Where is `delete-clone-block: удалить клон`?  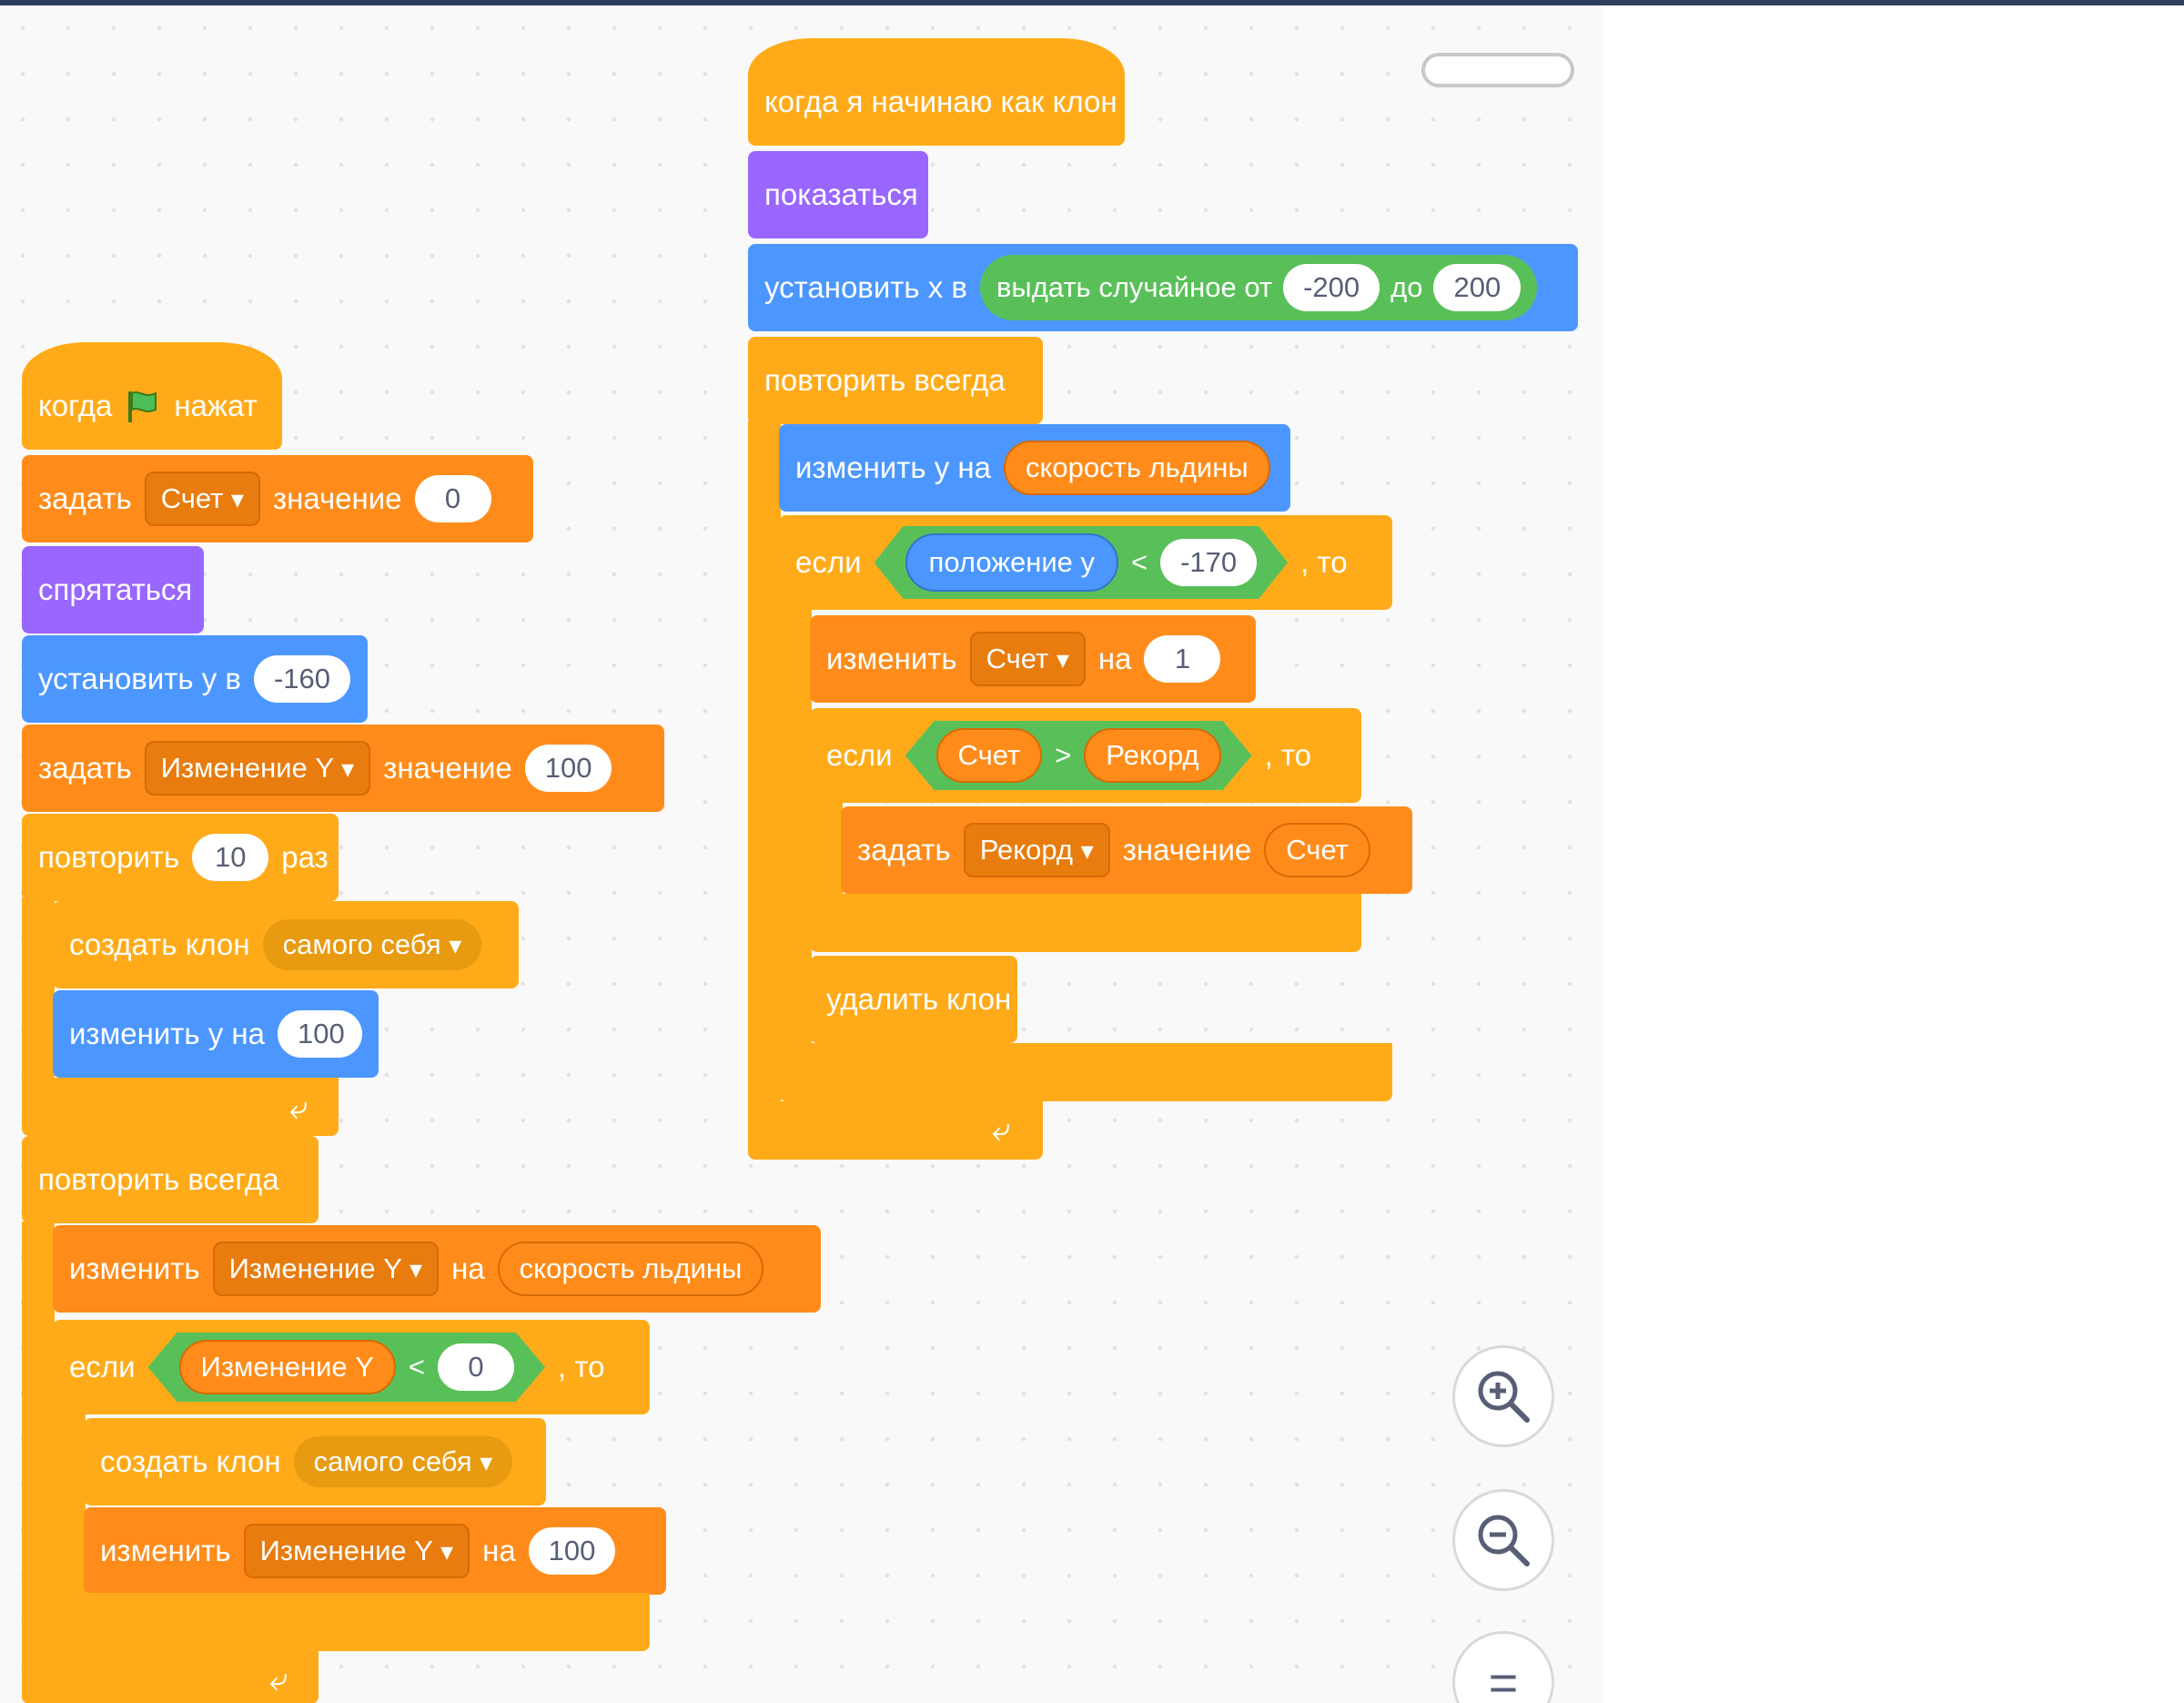
delete-clone-block: удалить клон is located at coordinates (914, 999).